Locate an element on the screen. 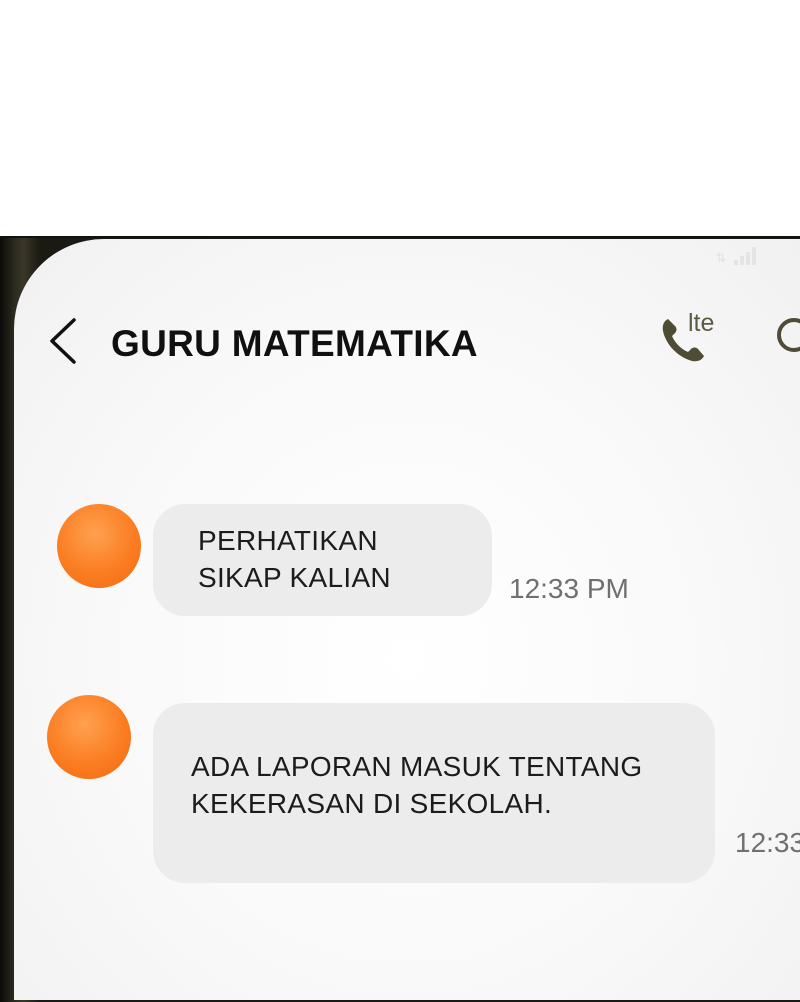 The height and width of the screenshot is (1002, 800). status-bar: ⇅ is located at coordinates (736, 256).